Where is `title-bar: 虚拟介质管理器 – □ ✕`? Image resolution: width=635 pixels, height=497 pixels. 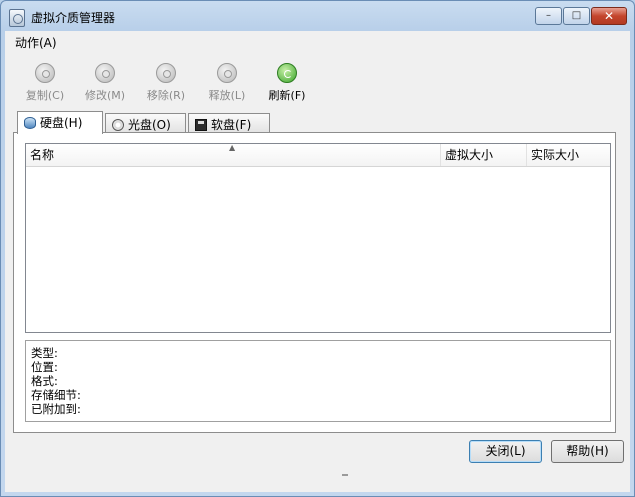
title-bar: 虚拟介质管理器 – □ ✕ is located at coordinates (317, 16).